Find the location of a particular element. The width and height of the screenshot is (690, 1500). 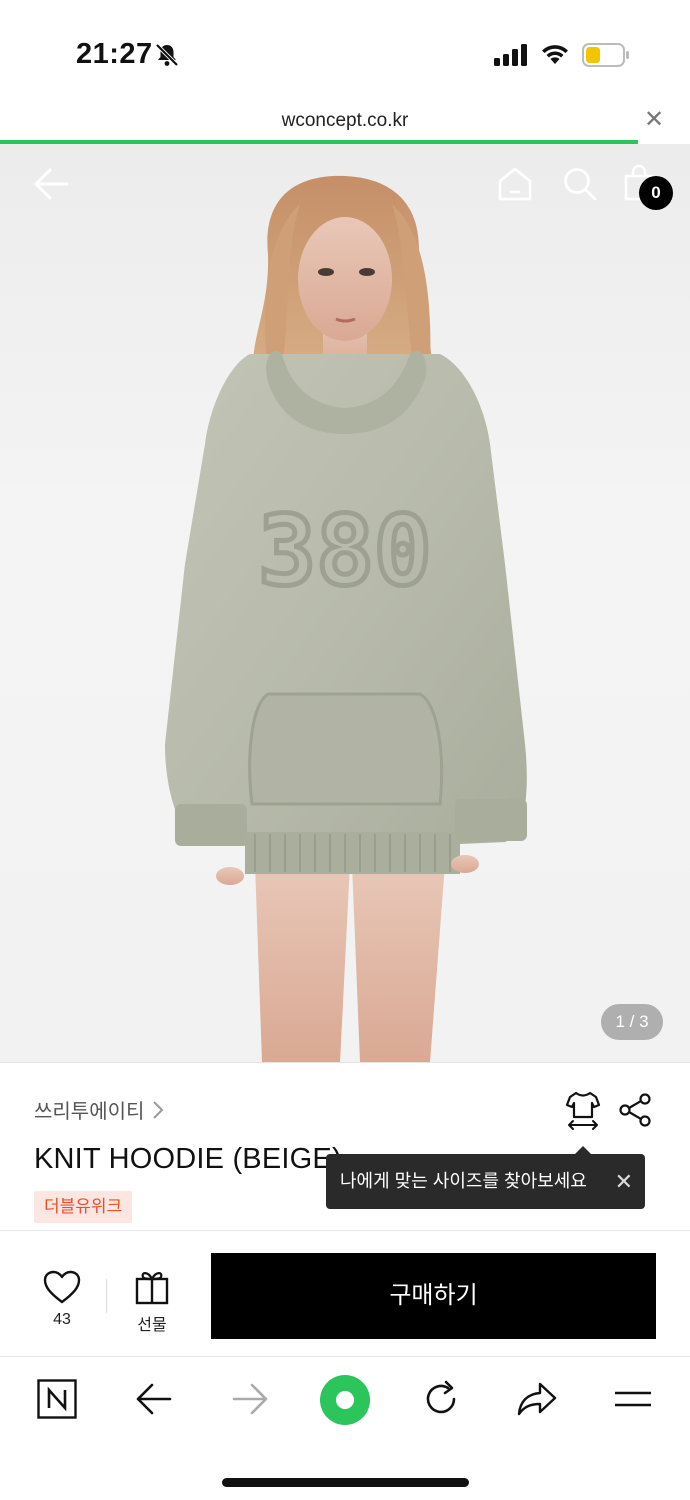

image-counter: 1 / 3 is located at coordinates (632, 1022).